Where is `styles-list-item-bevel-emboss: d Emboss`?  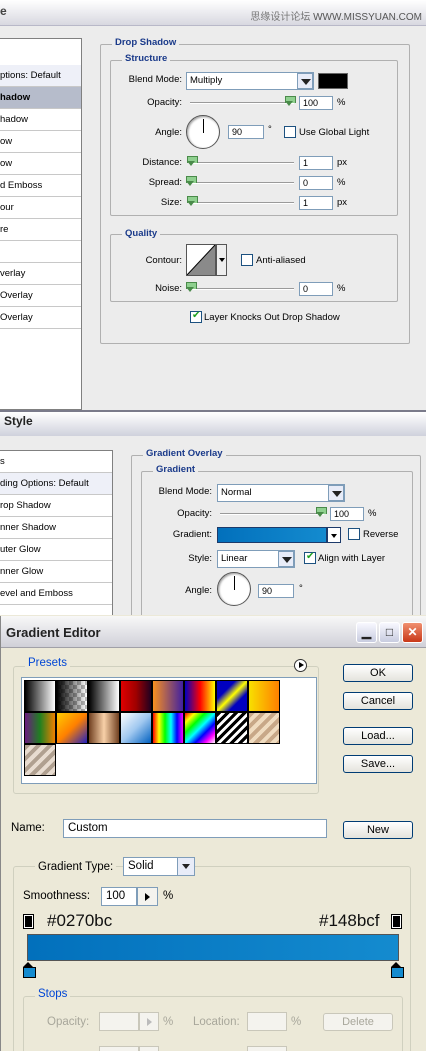 styles-list-item-bevel-emboss: d Emboss is located at coordinates (40, 186).